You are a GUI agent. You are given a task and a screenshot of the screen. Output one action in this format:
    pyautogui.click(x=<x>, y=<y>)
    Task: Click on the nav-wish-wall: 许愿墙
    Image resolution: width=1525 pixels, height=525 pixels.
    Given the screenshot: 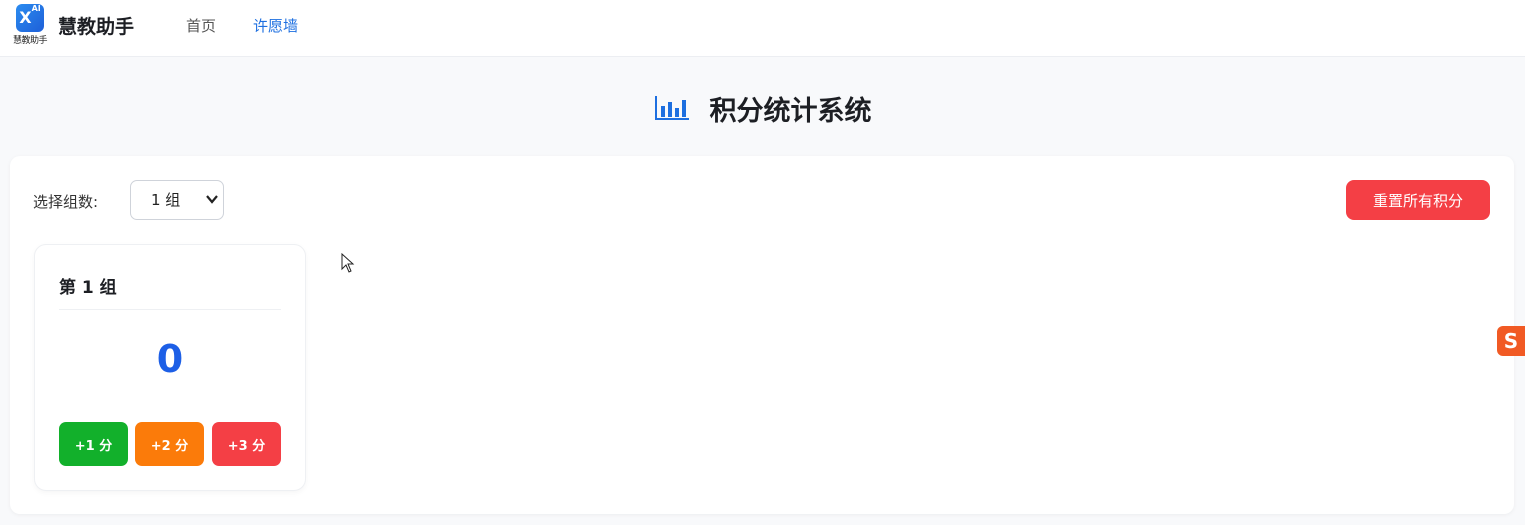 What is the action you would take?
    pyautogui.click(x=275, y=25)
    